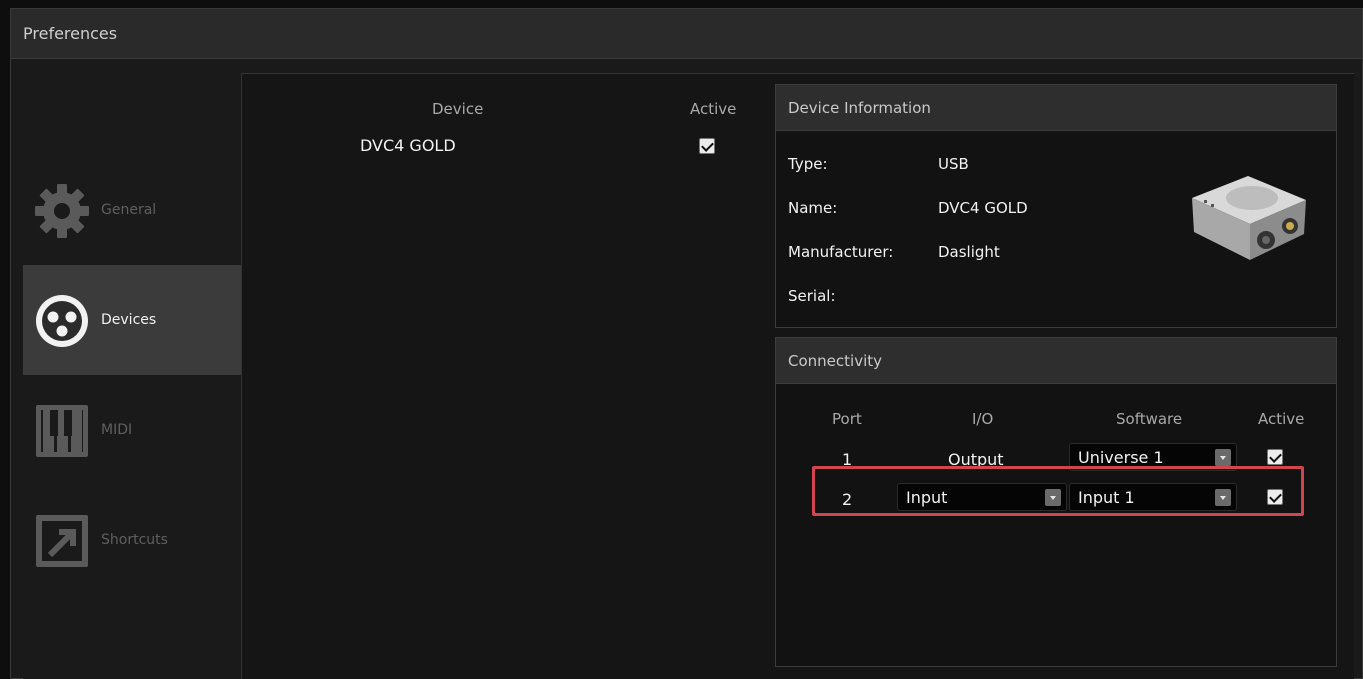 This screenshot has height=679, width=1363. What do you see at coordinates (62, 431) in the screenshot?
I see `piano-keys-icon` at bounding box center [62, 431].